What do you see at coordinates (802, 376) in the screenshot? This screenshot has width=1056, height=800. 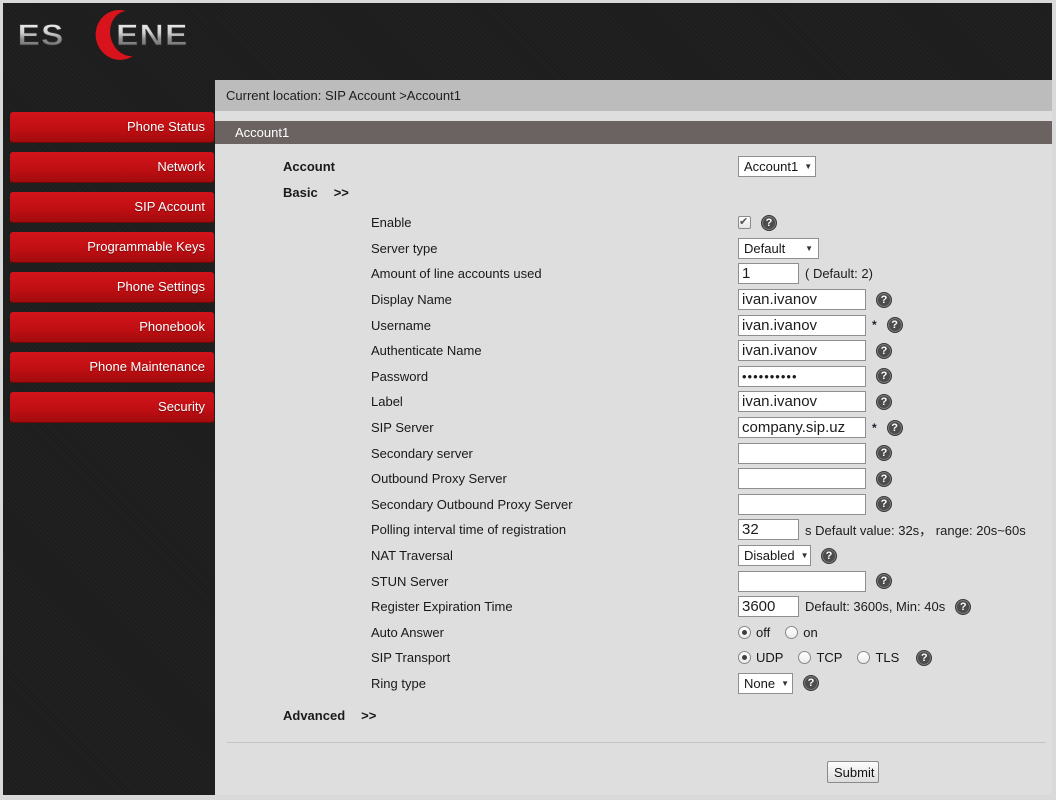 I see `password-input` at bounding box center [802, 376].